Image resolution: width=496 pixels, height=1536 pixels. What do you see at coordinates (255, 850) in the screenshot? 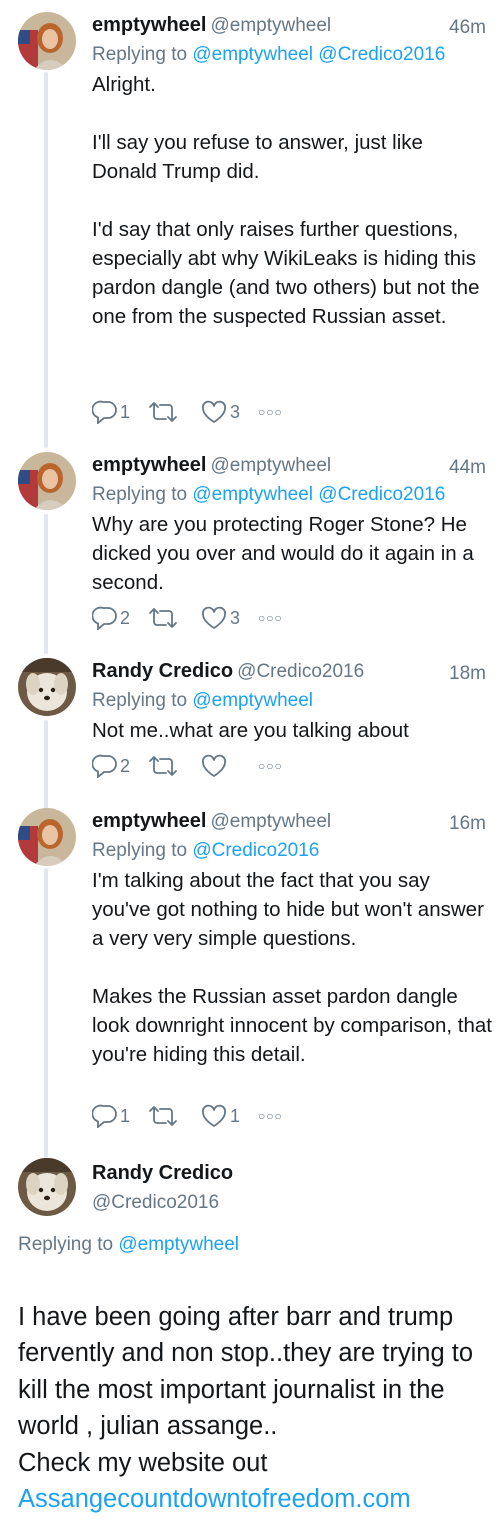
I see `replying-to-link: @Credico2016` at bounding box center [255, 850].